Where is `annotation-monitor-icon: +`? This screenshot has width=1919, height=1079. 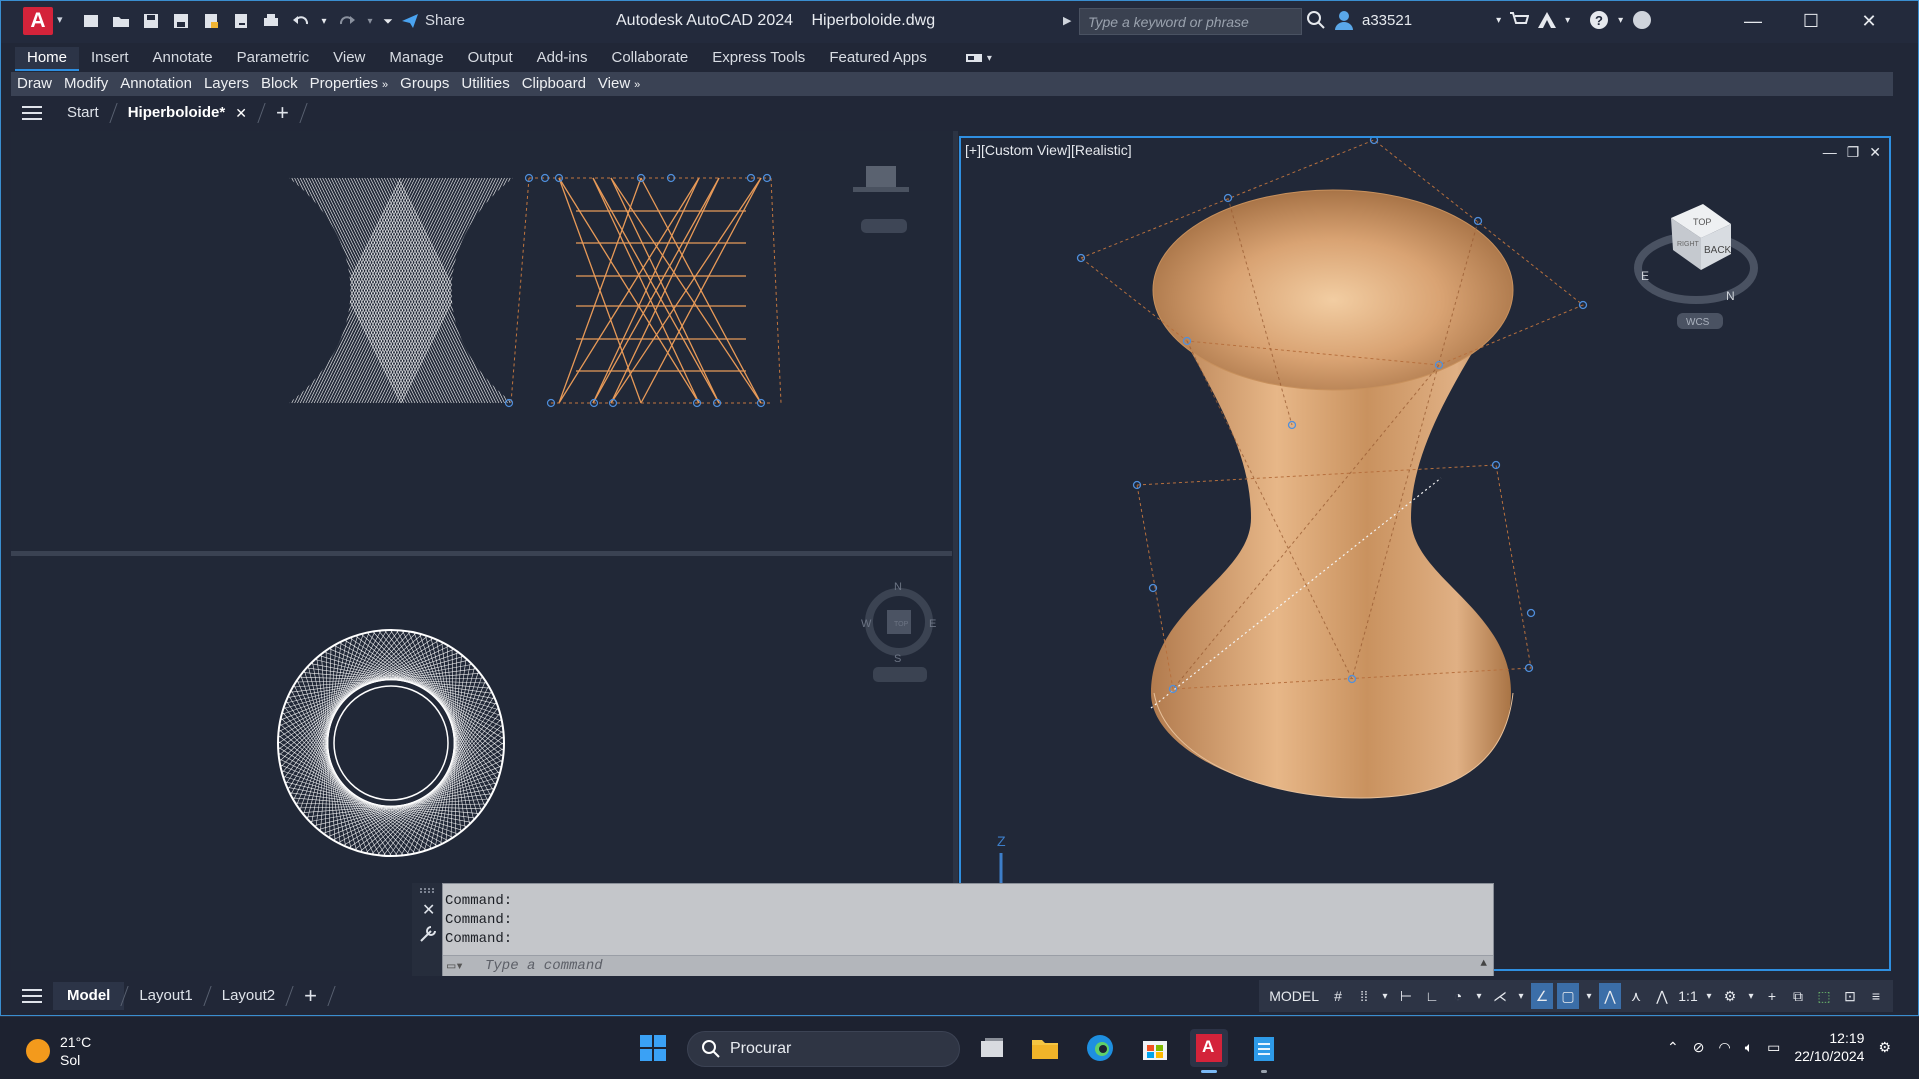
annotation-monitor-icon: + is located at coordinates (1772, 996).